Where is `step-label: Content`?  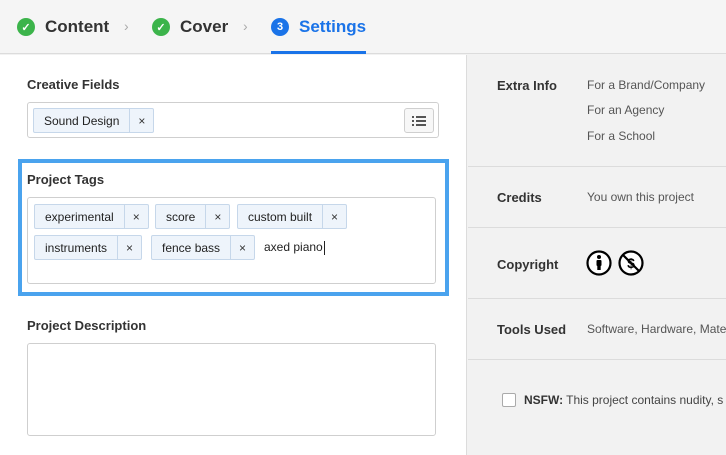
step-label: Content is located at coordinates (77, 26).